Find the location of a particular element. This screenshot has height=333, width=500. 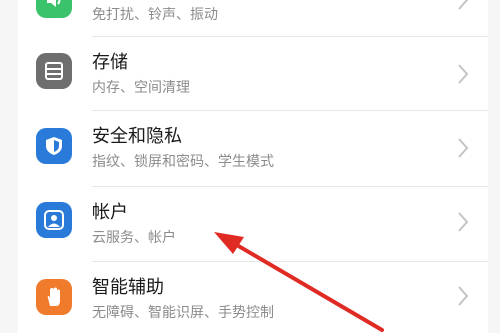

settings-item-sound: 免打扰、铃声、振动 is located at coordinates (253, 19).